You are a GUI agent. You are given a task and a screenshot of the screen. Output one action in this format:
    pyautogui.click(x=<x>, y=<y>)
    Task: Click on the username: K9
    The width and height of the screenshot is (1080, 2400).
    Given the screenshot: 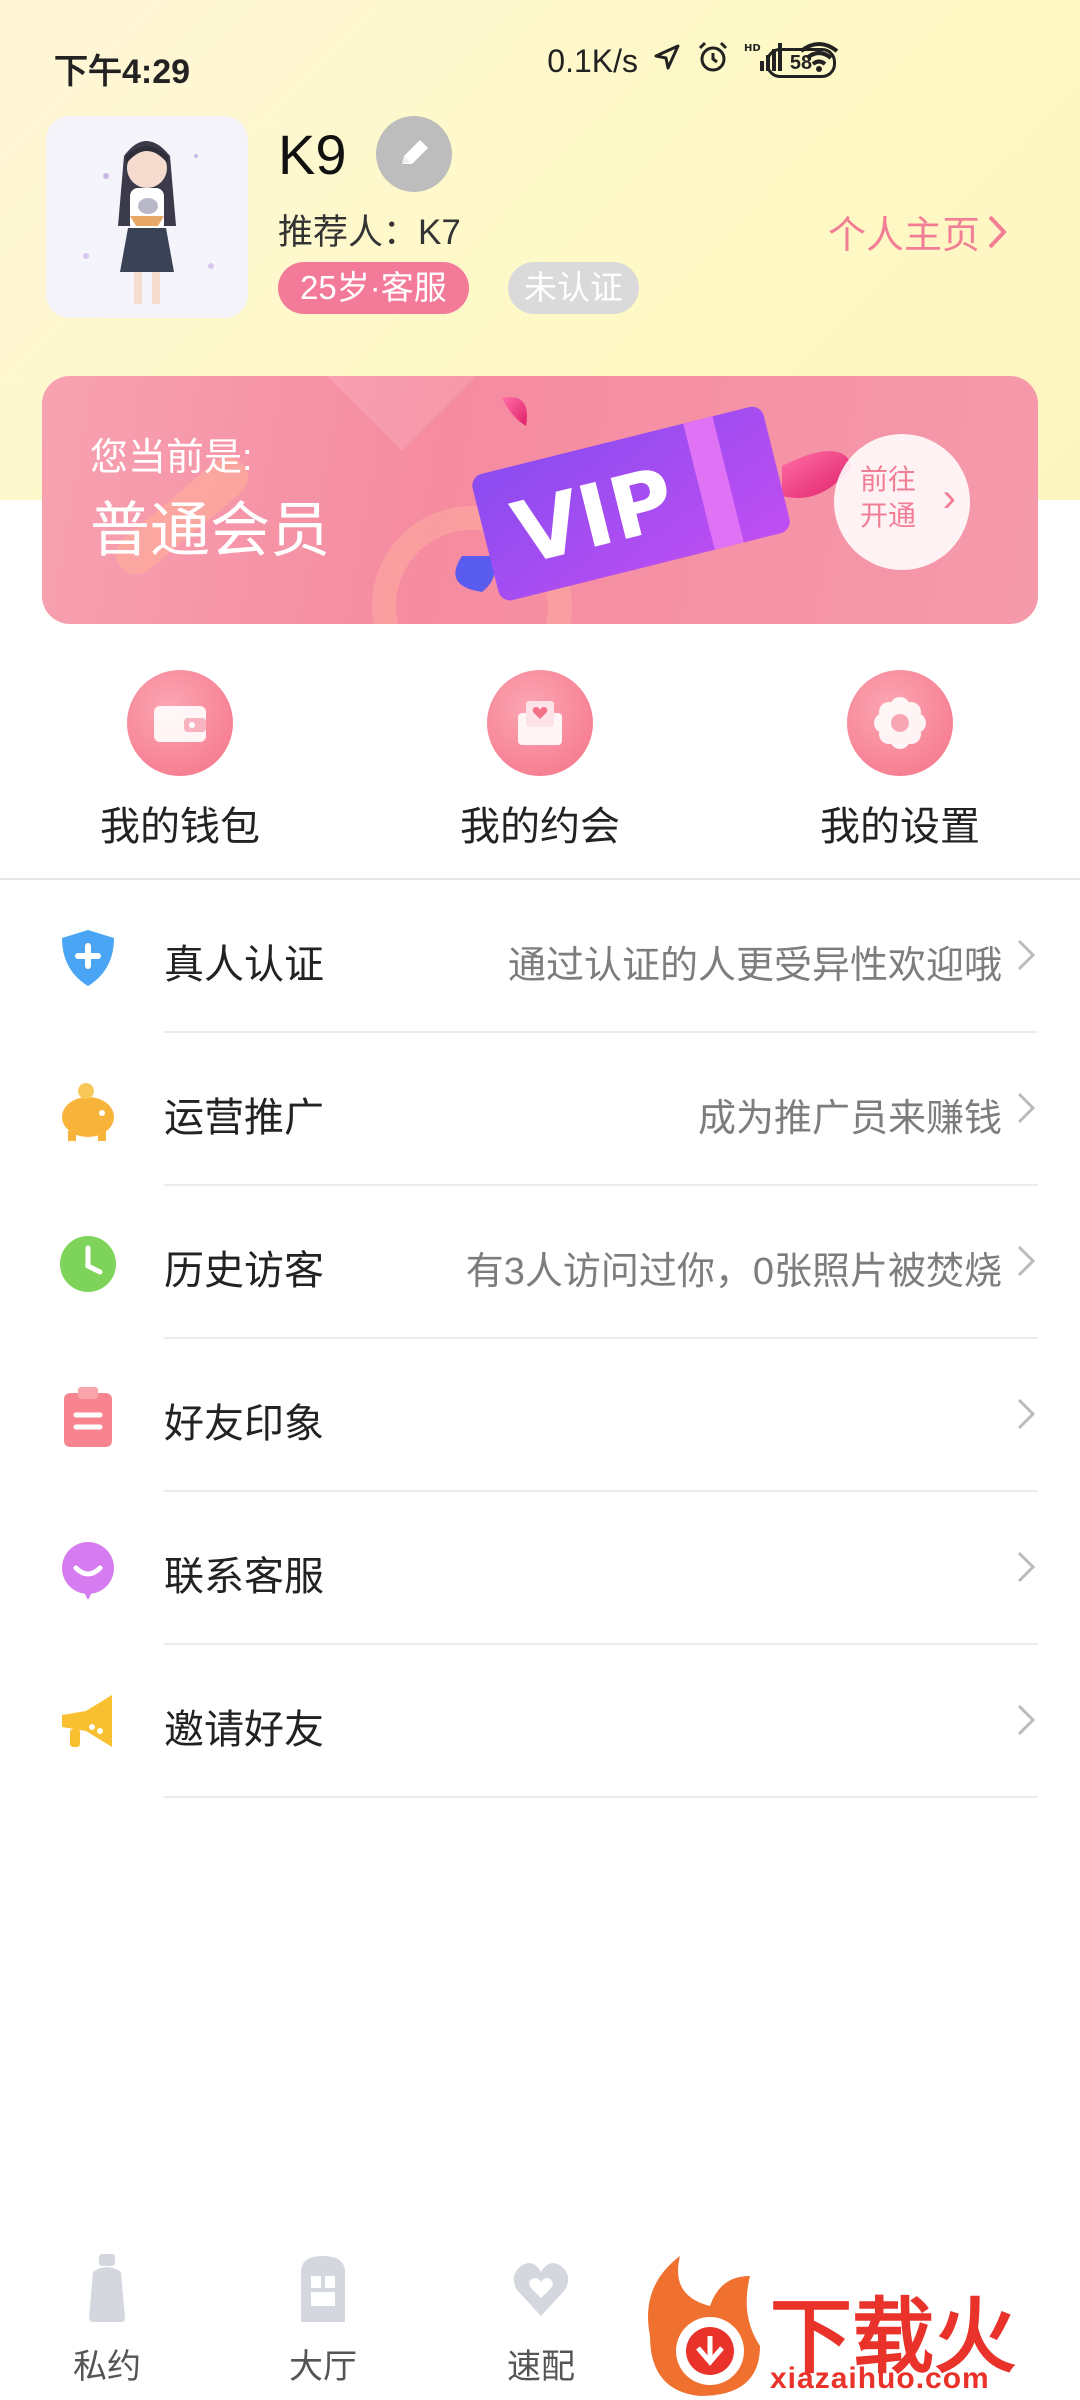 What is the action you would take?
    pyautogui.click(x=312, y=154)
    